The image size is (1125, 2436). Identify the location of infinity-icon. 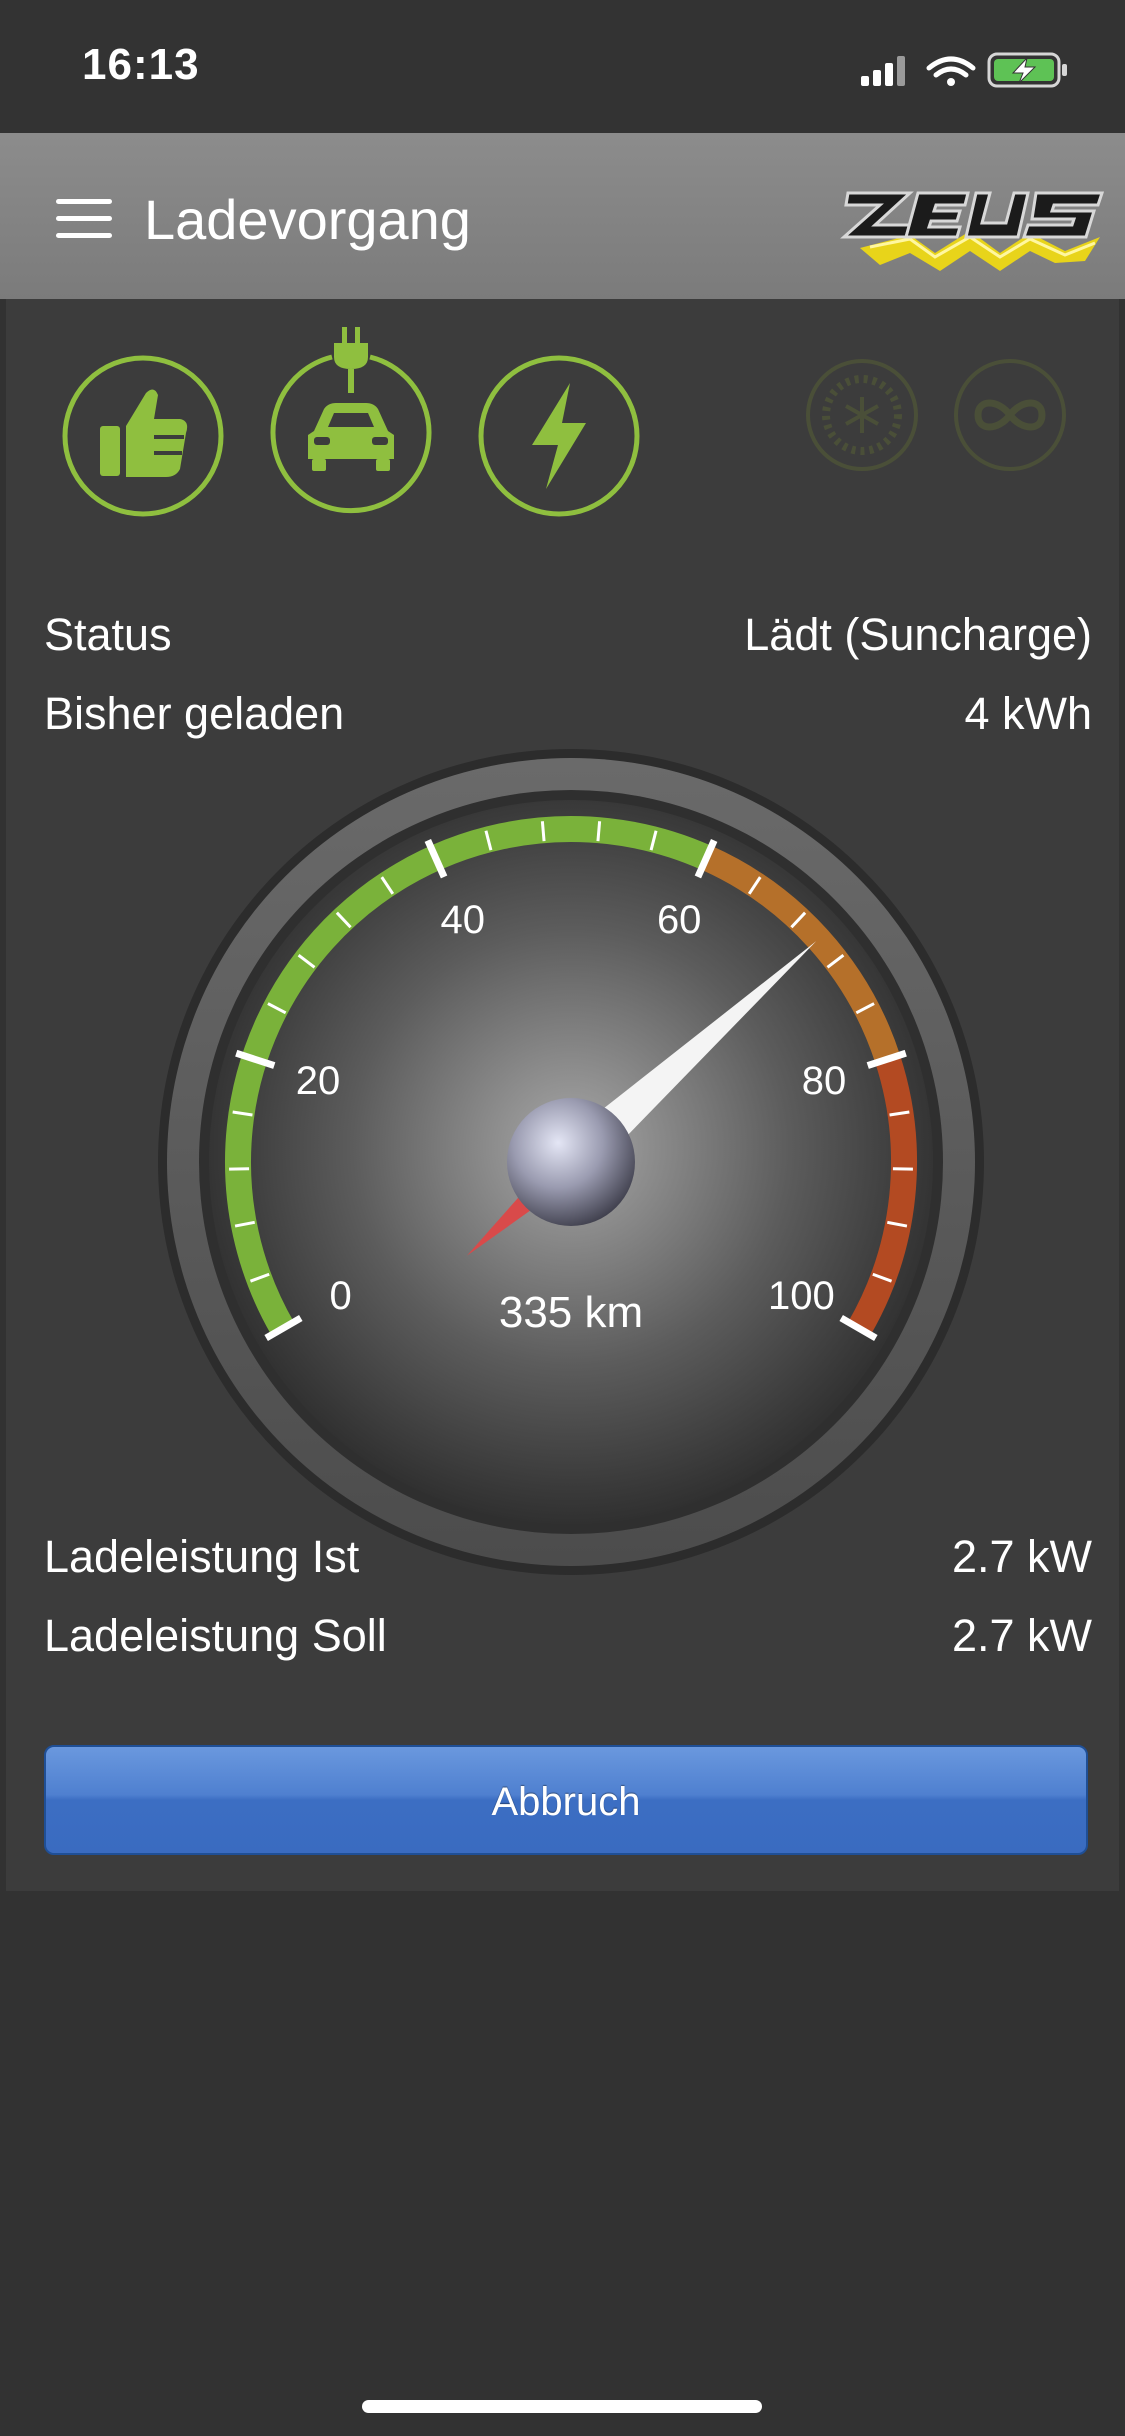
(1010, 415).